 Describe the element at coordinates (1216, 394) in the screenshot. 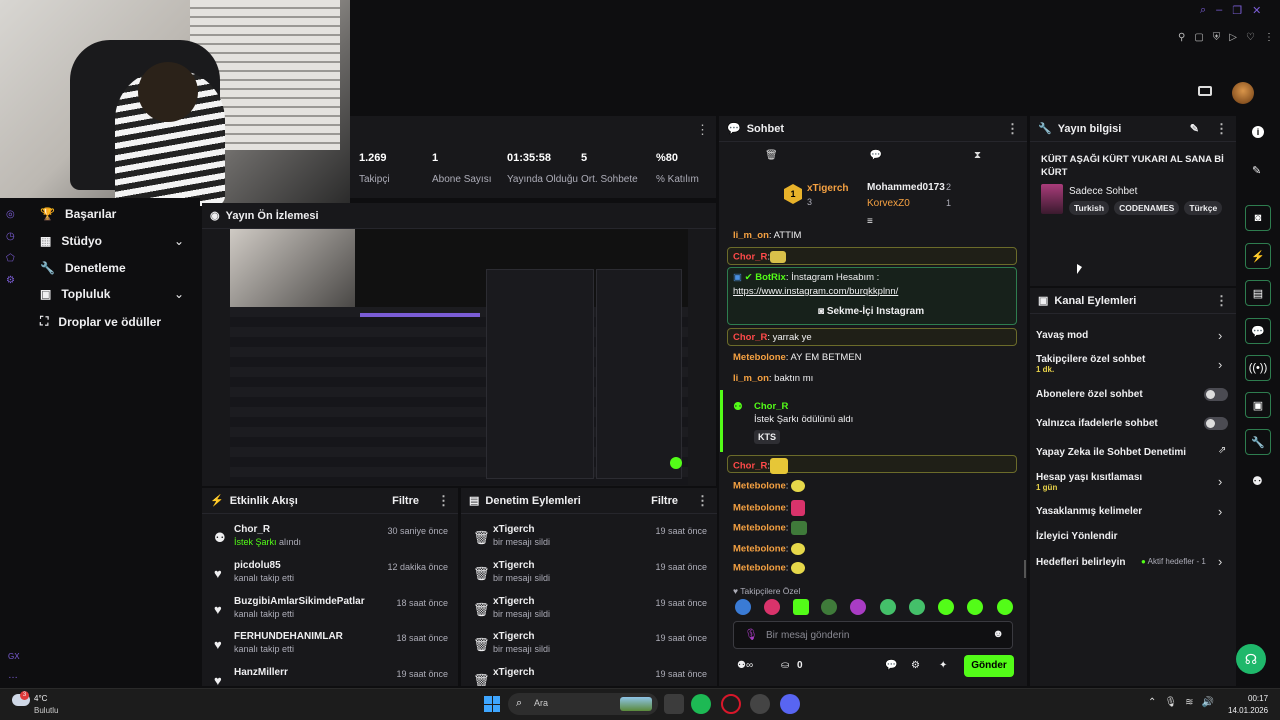

I see `subscribers-only-toggle` at that location.